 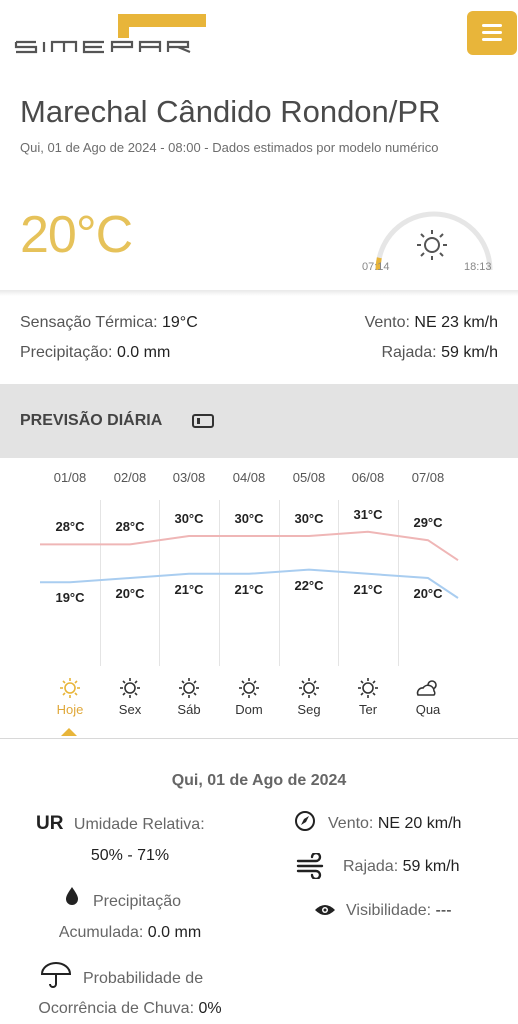 I want to click on eye-icon, so click(x=325, y=910).